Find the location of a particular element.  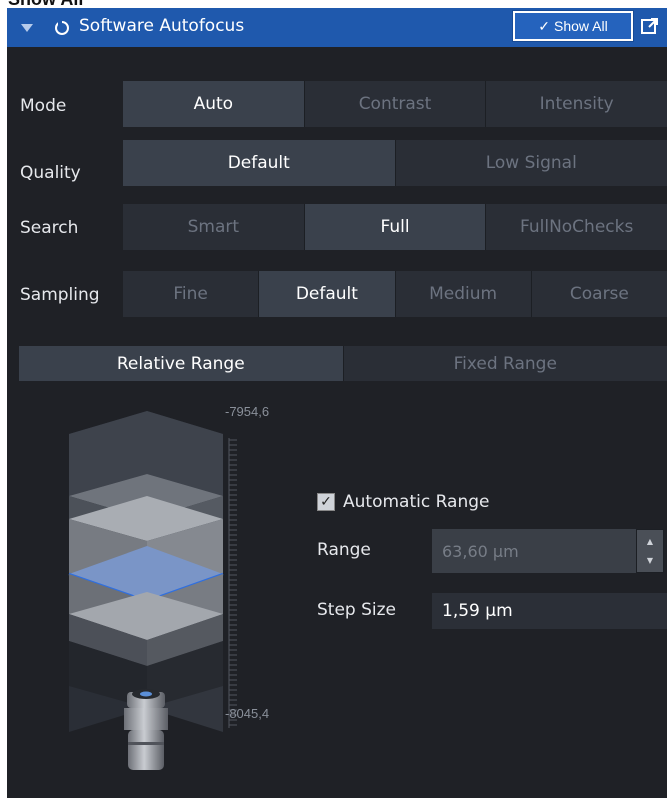

quality-option-default: Default is located at coordinates (259, 163).